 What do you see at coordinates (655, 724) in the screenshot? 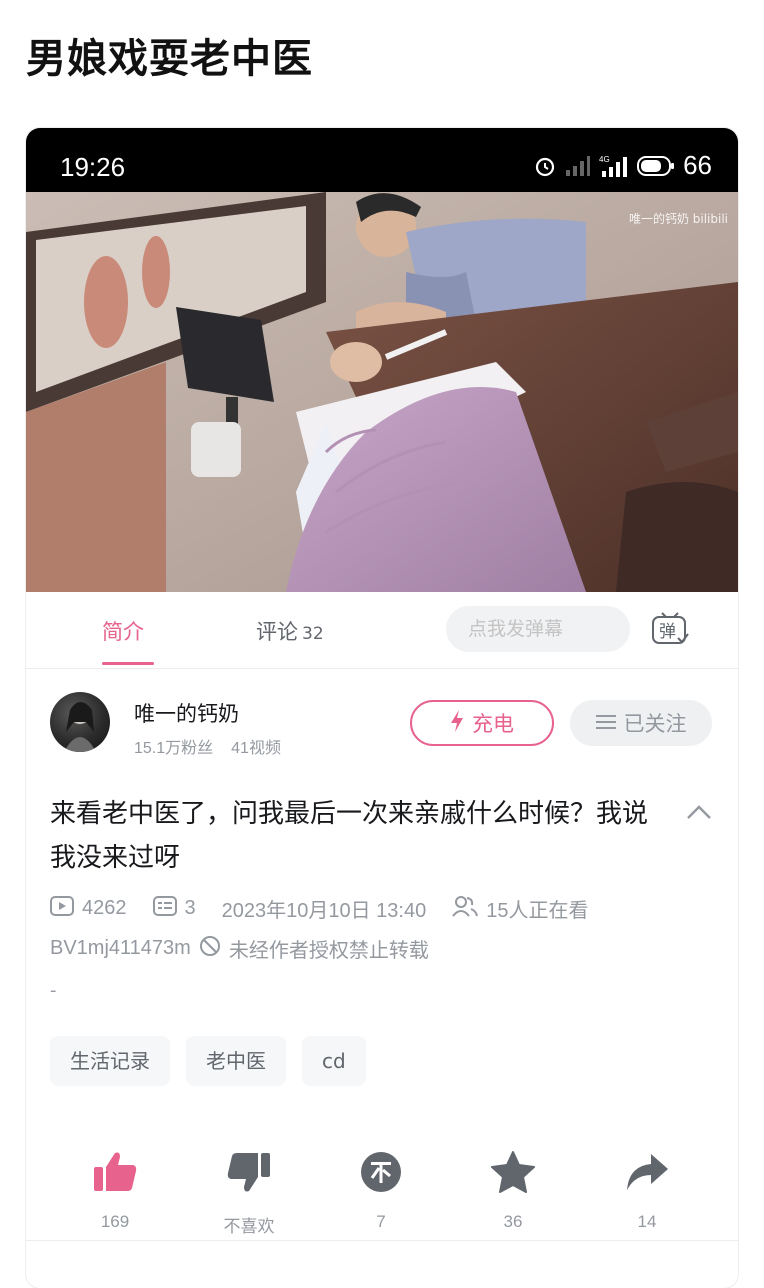
I see `follow-label: 已关注` at bounding box center [655, 724].